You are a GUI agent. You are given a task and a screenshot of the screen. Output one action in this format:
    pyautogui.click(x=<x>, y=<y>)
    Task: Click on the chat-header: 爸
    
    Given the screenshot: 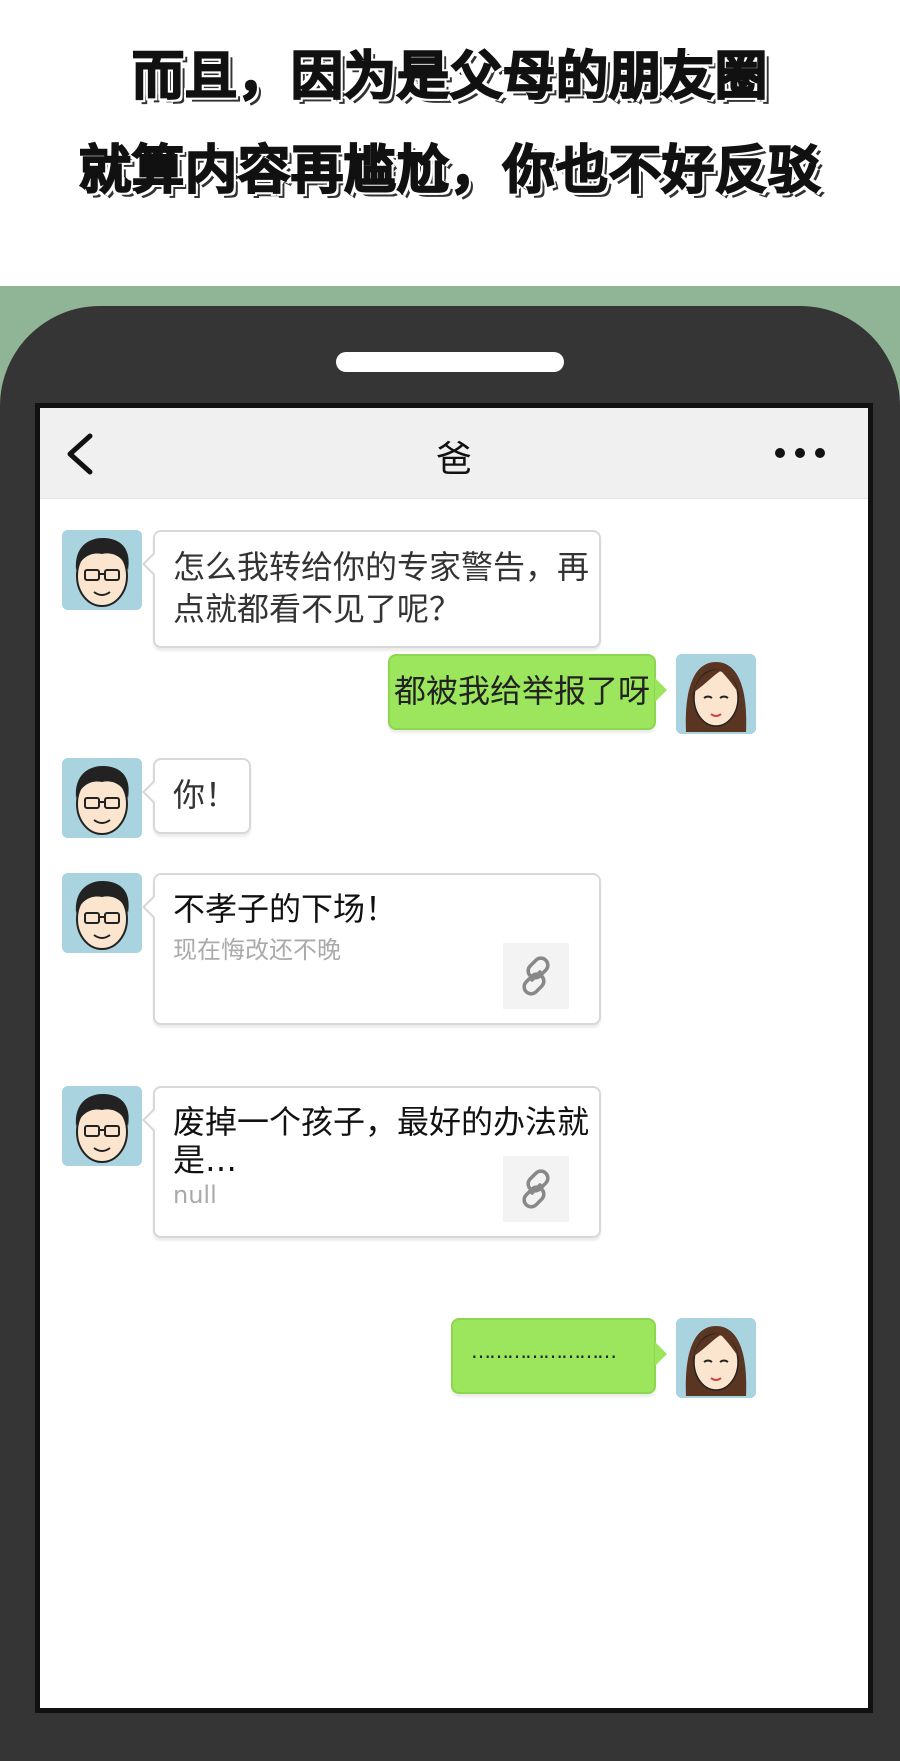 What is the action you would take?
    pyautogui.click(x=454, y=453)
    